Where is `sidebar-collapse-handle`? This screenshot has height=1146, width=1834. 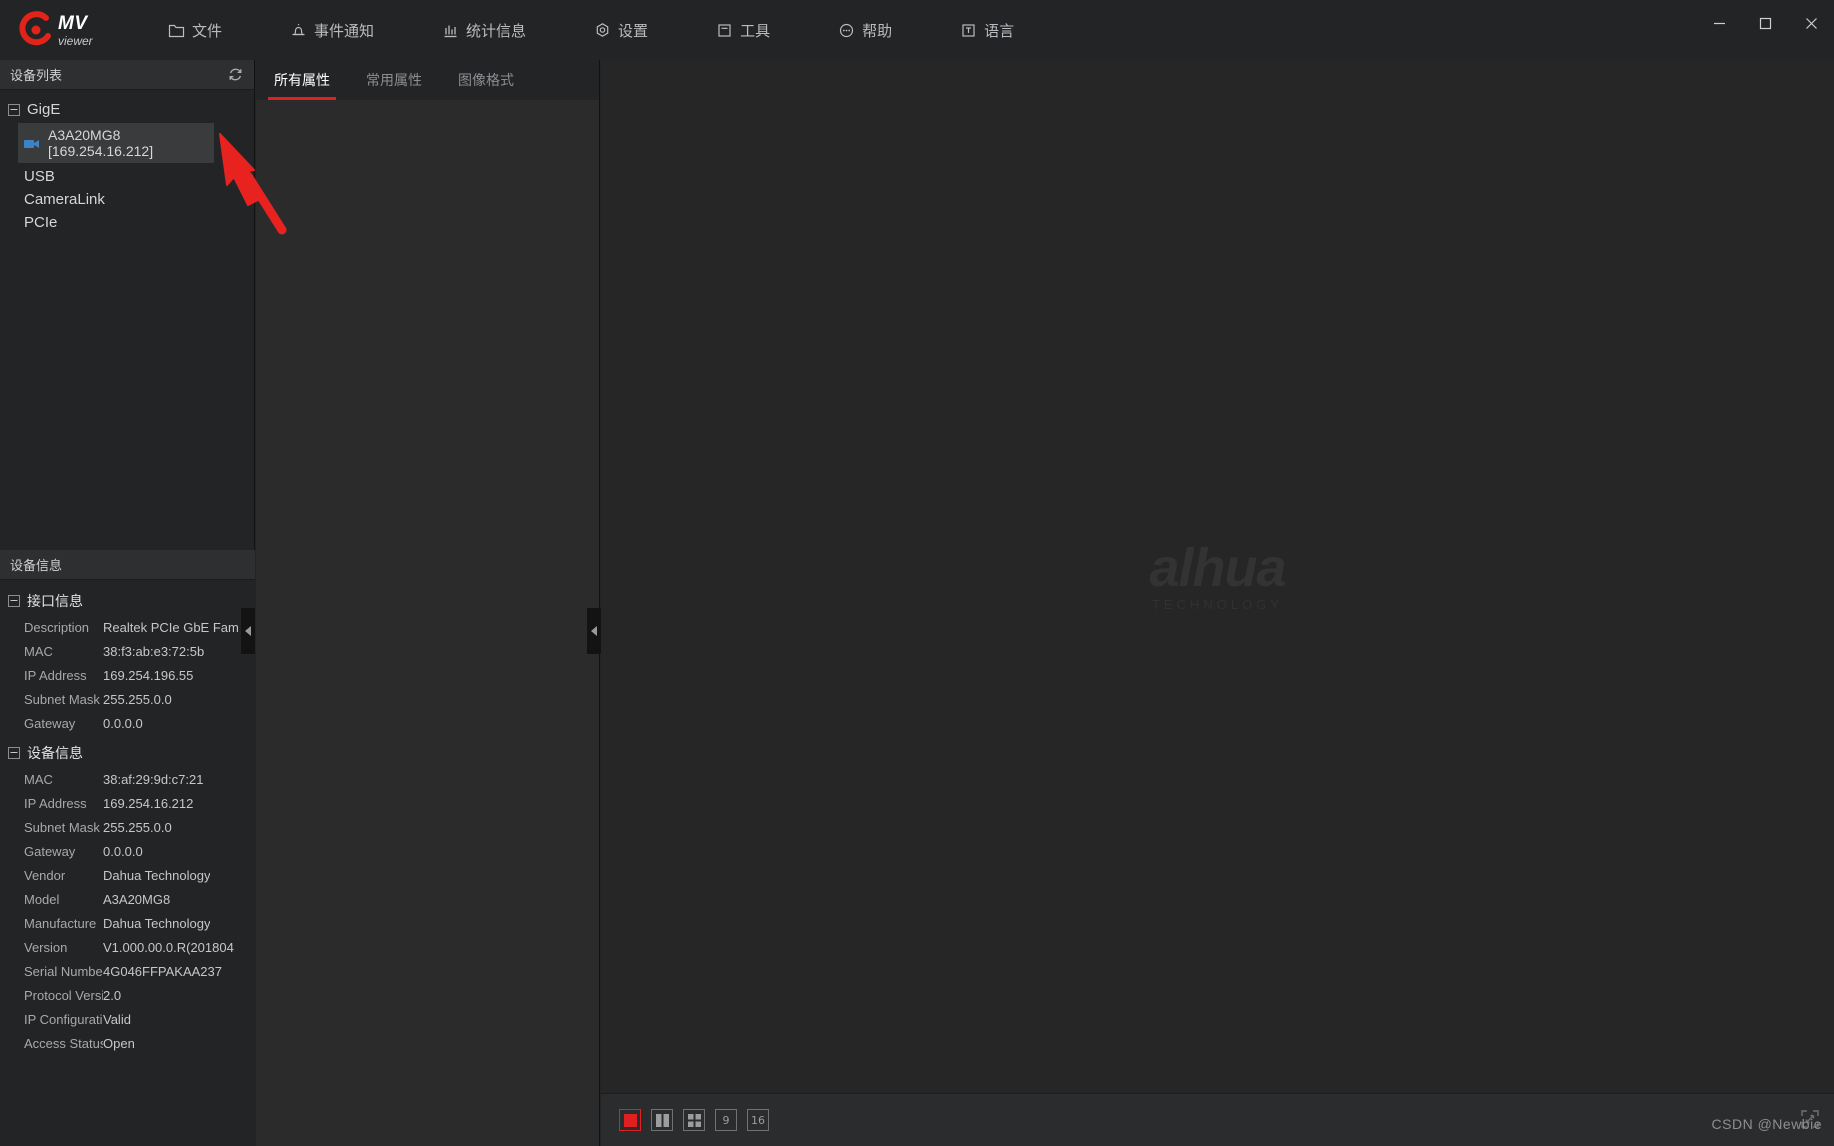 sidebar-collapse-handle is located at coordinates (248, 631).